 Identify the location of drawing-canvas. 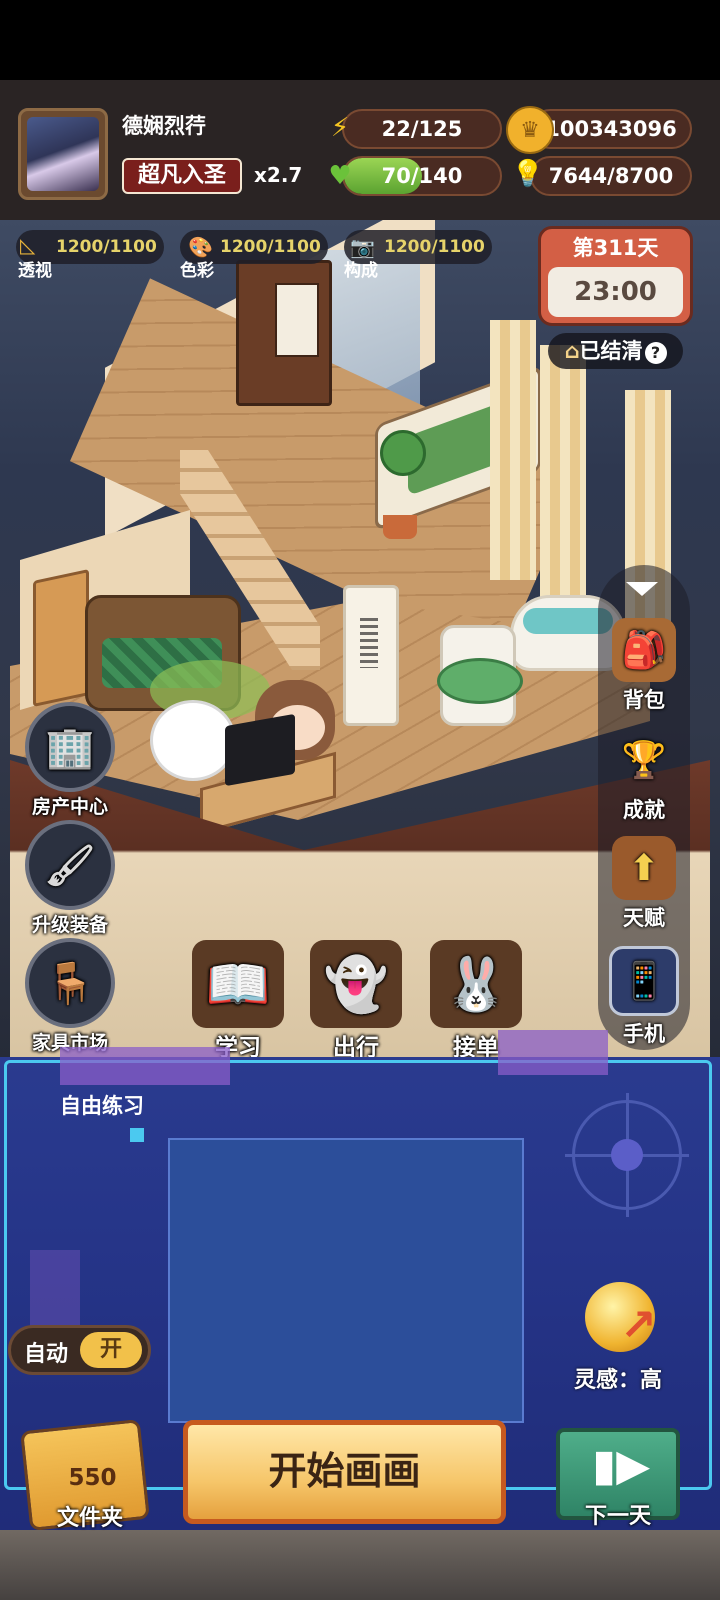
(346, 1280).